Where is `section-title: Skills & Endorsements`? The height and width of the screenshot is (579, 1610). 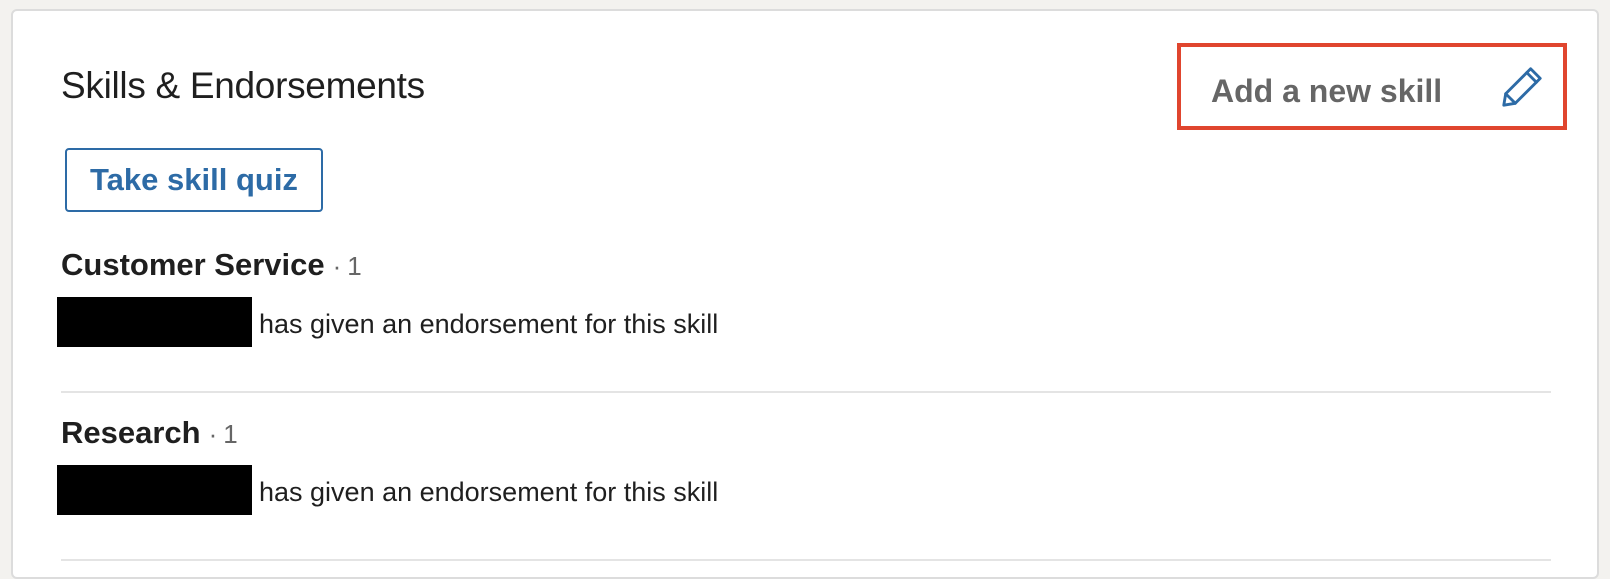 section-title: Skills & Endorsements is located at coordinates (243, 85).